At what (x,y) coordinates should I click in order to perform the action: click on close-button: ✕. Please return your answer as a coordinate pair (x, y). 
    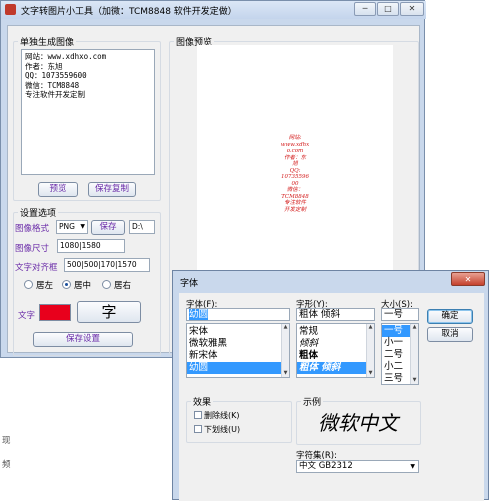
    Looking at the image, I should click on (412, 9).